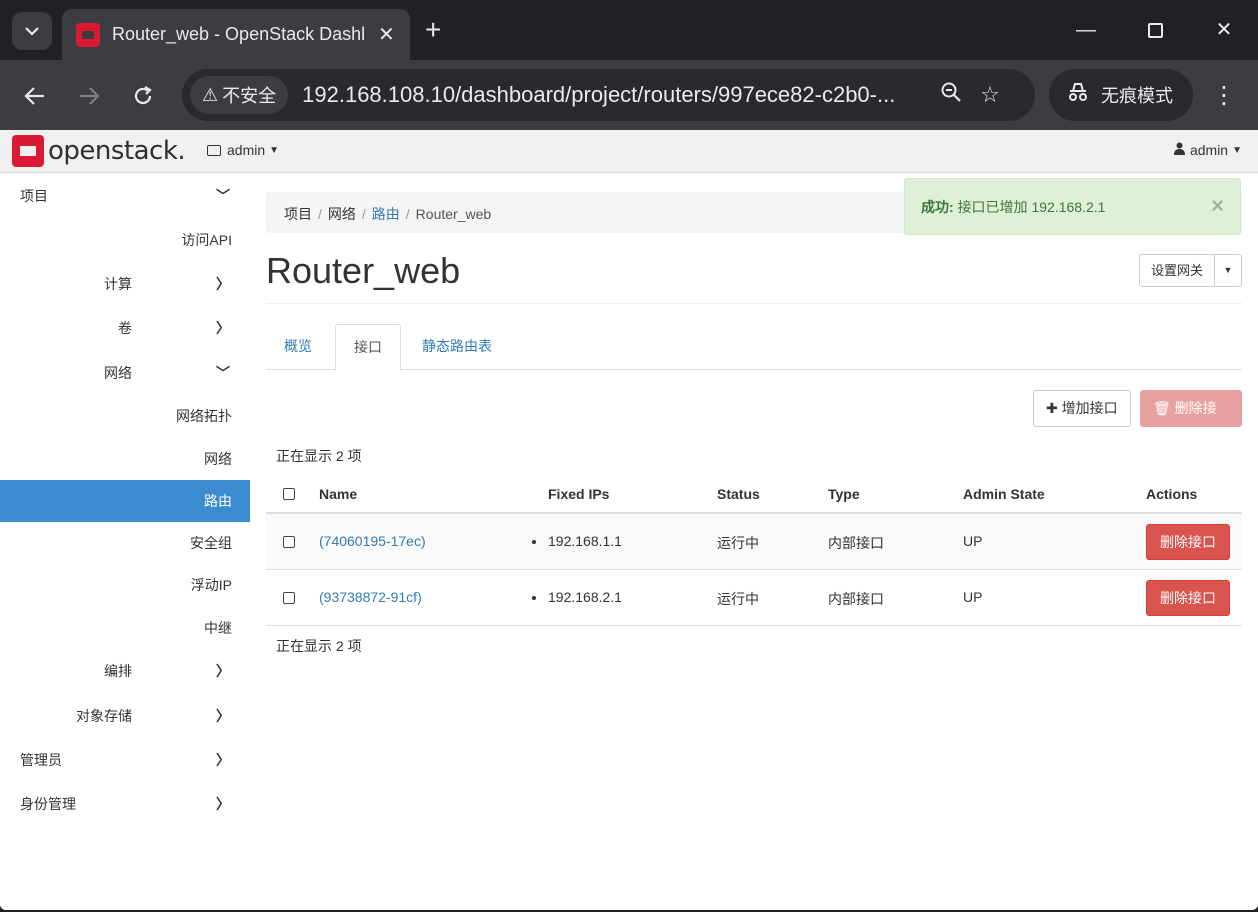 This screenshot has width=1258, height=912. What do you see at coordinates (1155, 30) in the screenshot?
I see `window-maximize-button` at bounding box center [1155, 30].